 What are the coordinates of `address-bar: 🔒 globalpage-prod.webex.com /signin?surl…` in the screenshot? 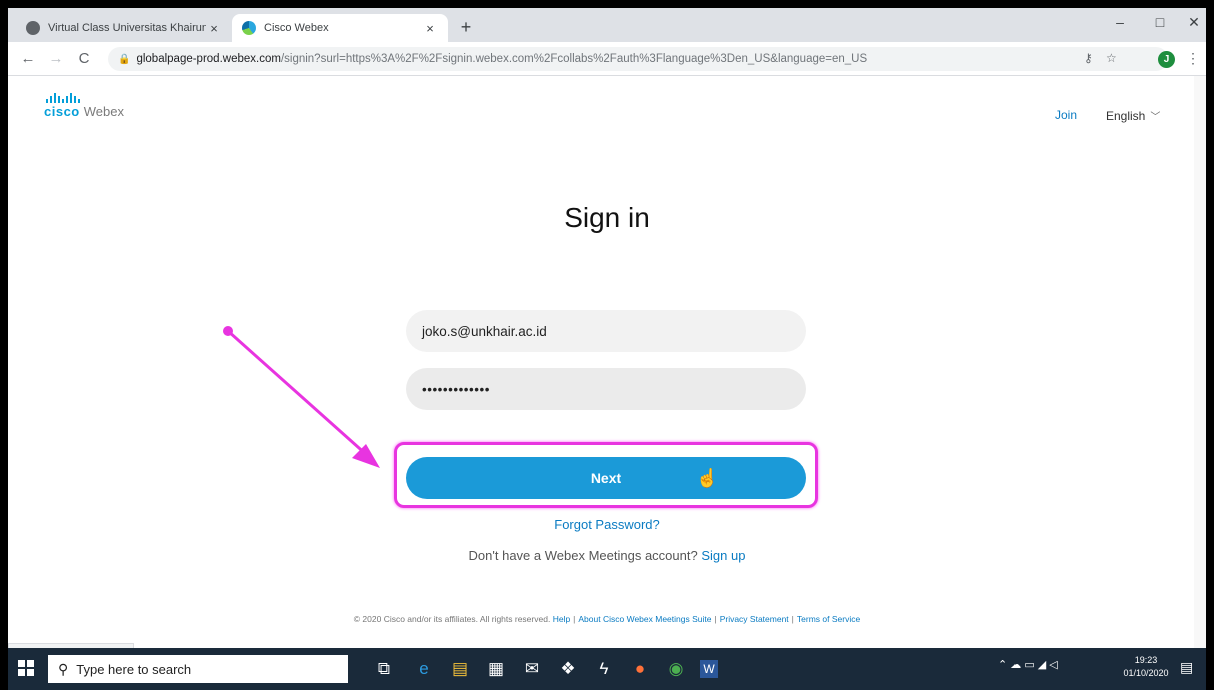 It's located at (638, 59).